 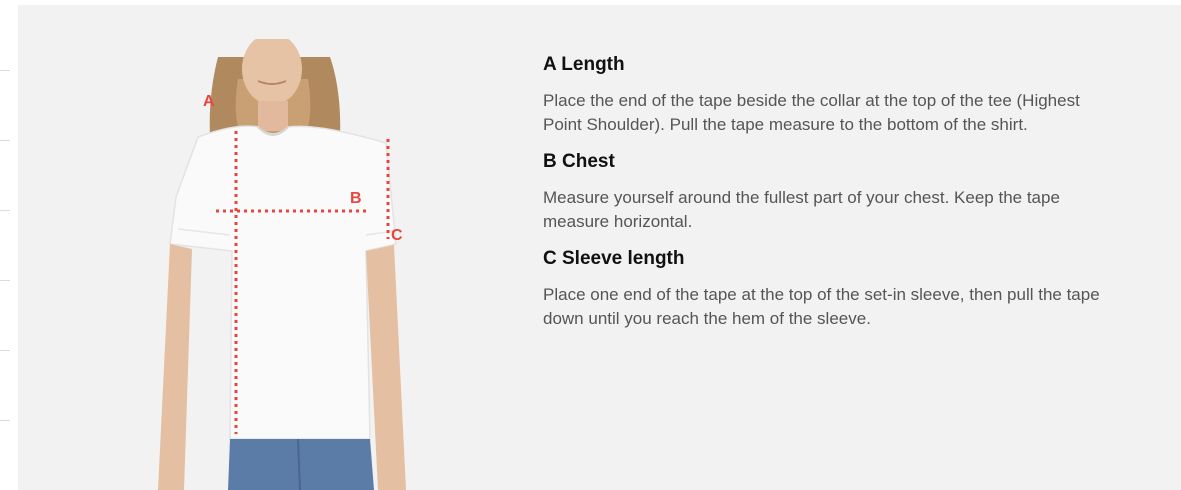 What do you see at coordinates (9, 245) in the screenshot?
I see `left-rail` at bounding box center [9, 245].